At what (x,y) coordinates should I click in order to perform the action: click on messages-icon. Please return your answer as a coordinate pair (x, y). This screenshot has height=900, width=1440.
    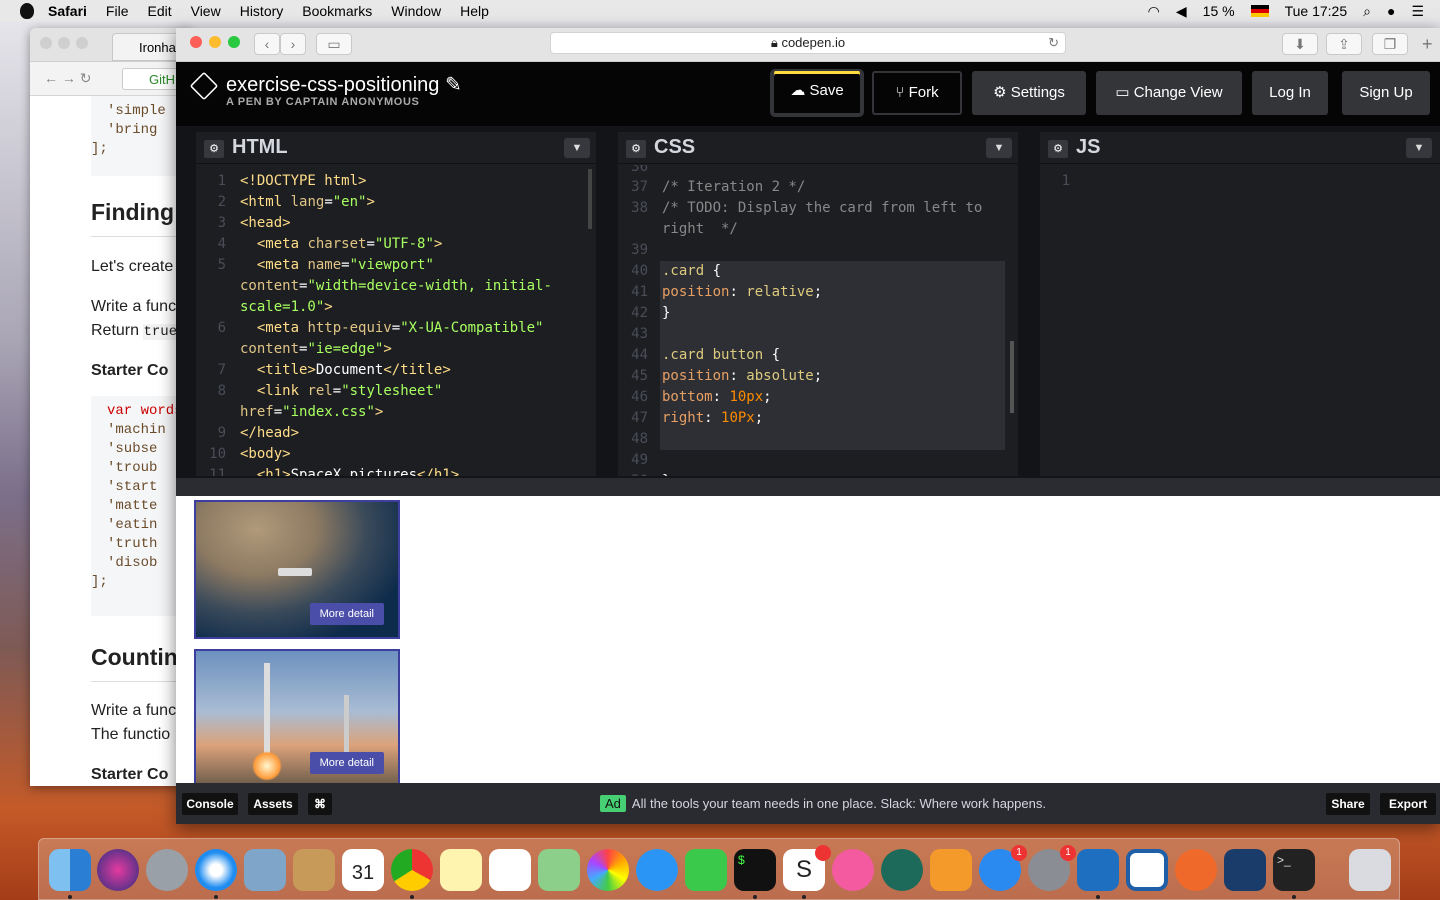
    Looking at the image, I should click on (657, 870).